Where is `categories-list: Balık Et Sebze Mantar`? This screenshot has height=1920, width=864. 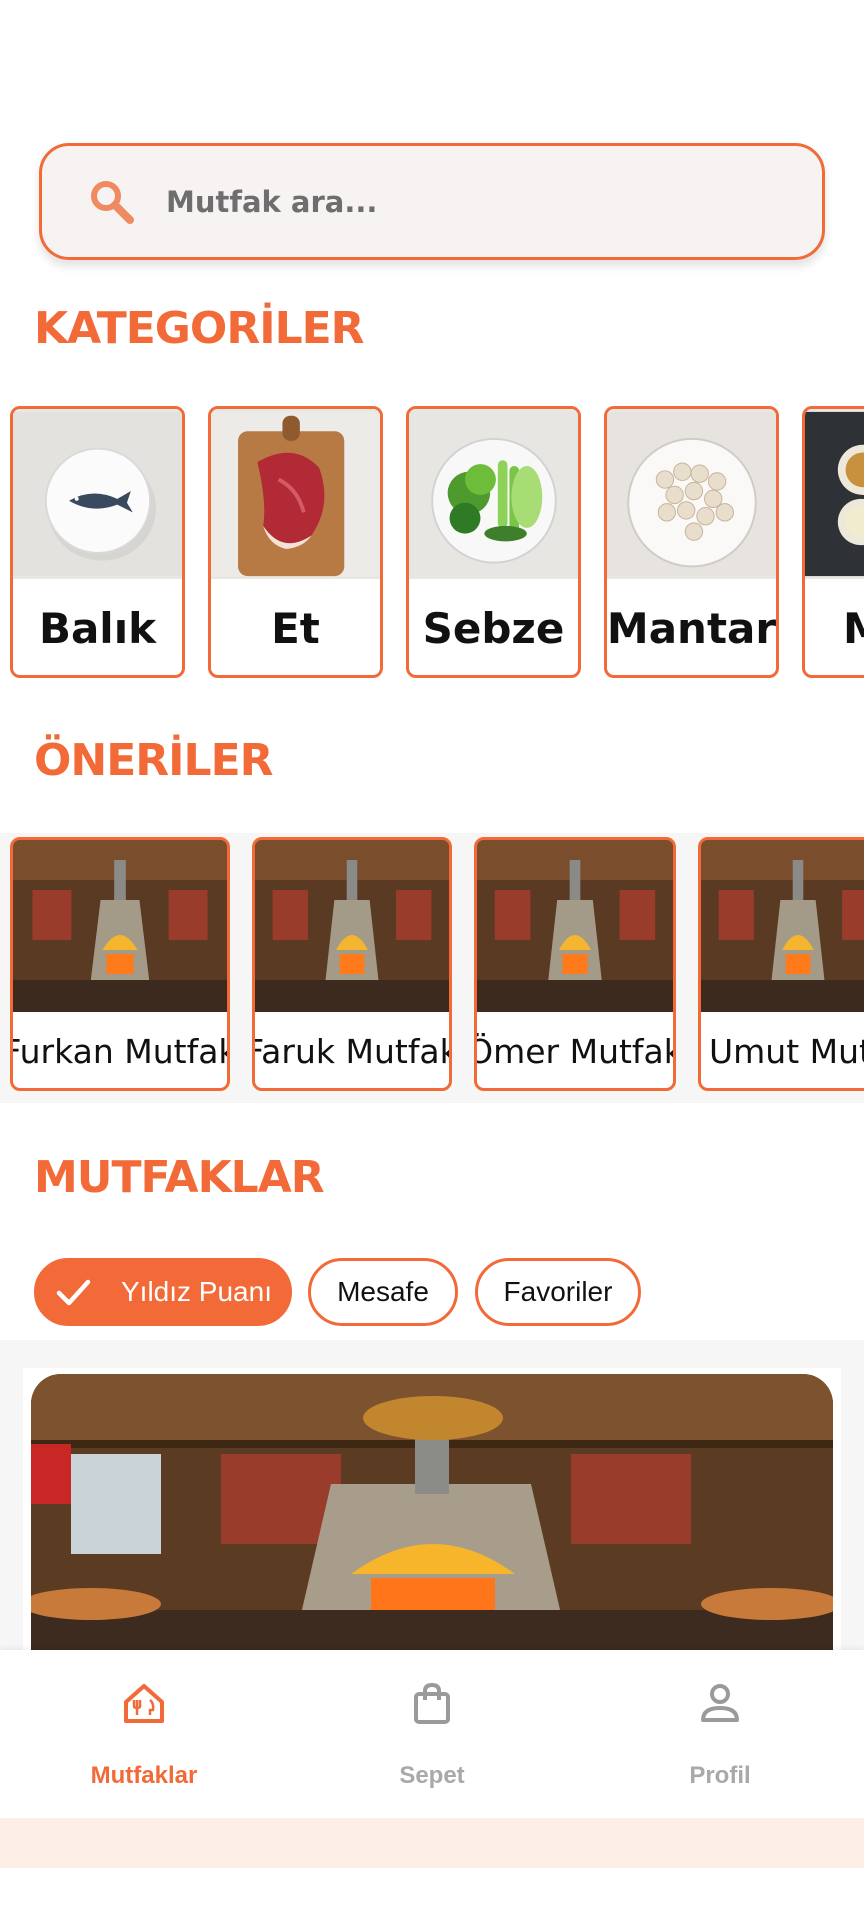
categories-list: Balık Et Sebze Mantar is located at coordinates (432, 546).